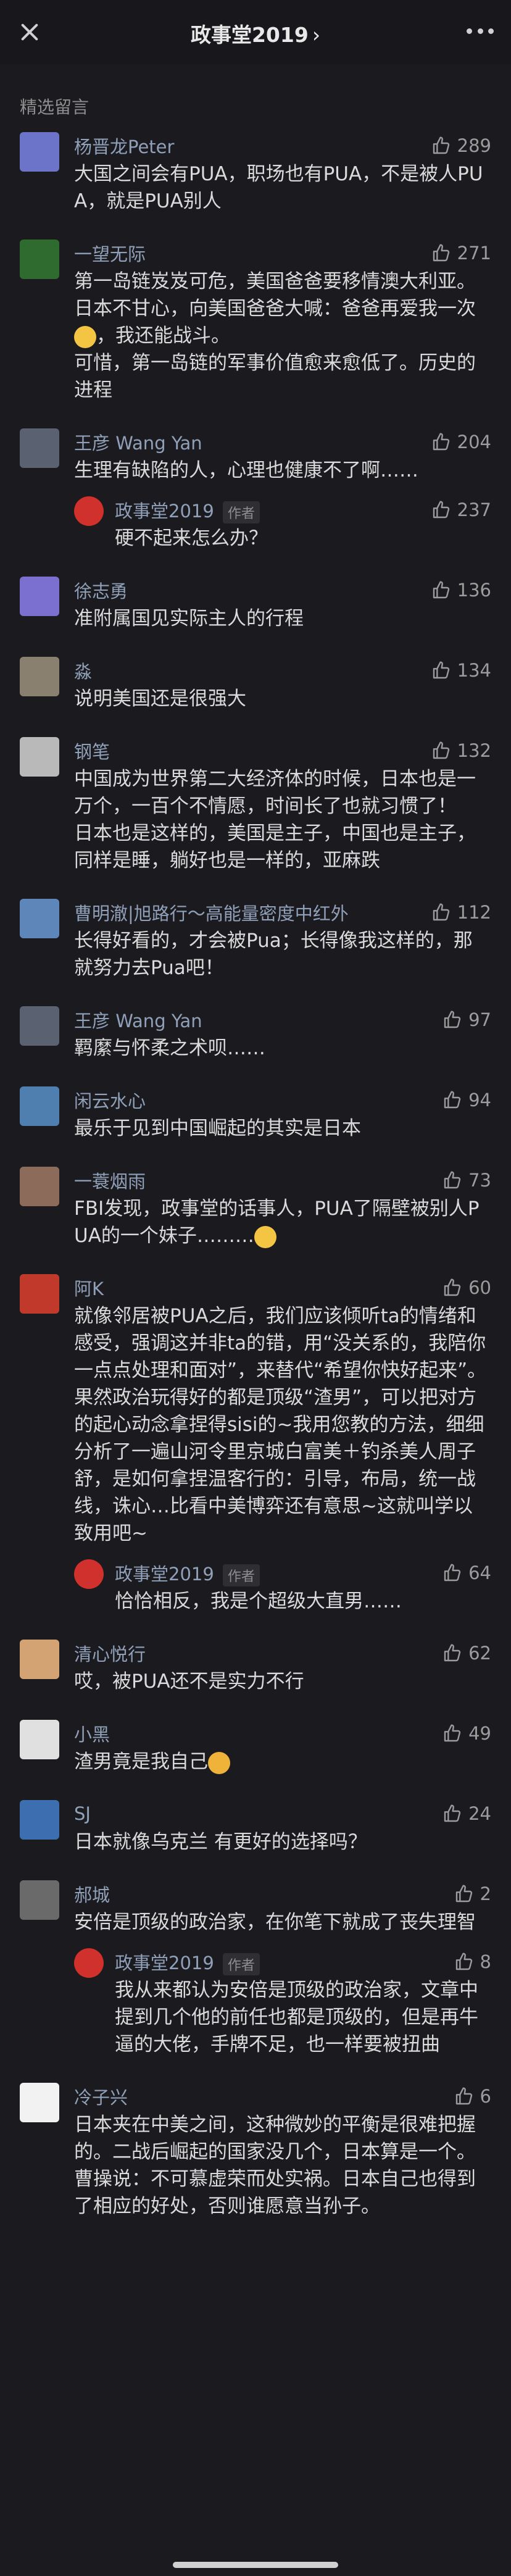  Describe the element at coordinates (474, 441) in the screenshot. I see `like-count: 204` at that location.